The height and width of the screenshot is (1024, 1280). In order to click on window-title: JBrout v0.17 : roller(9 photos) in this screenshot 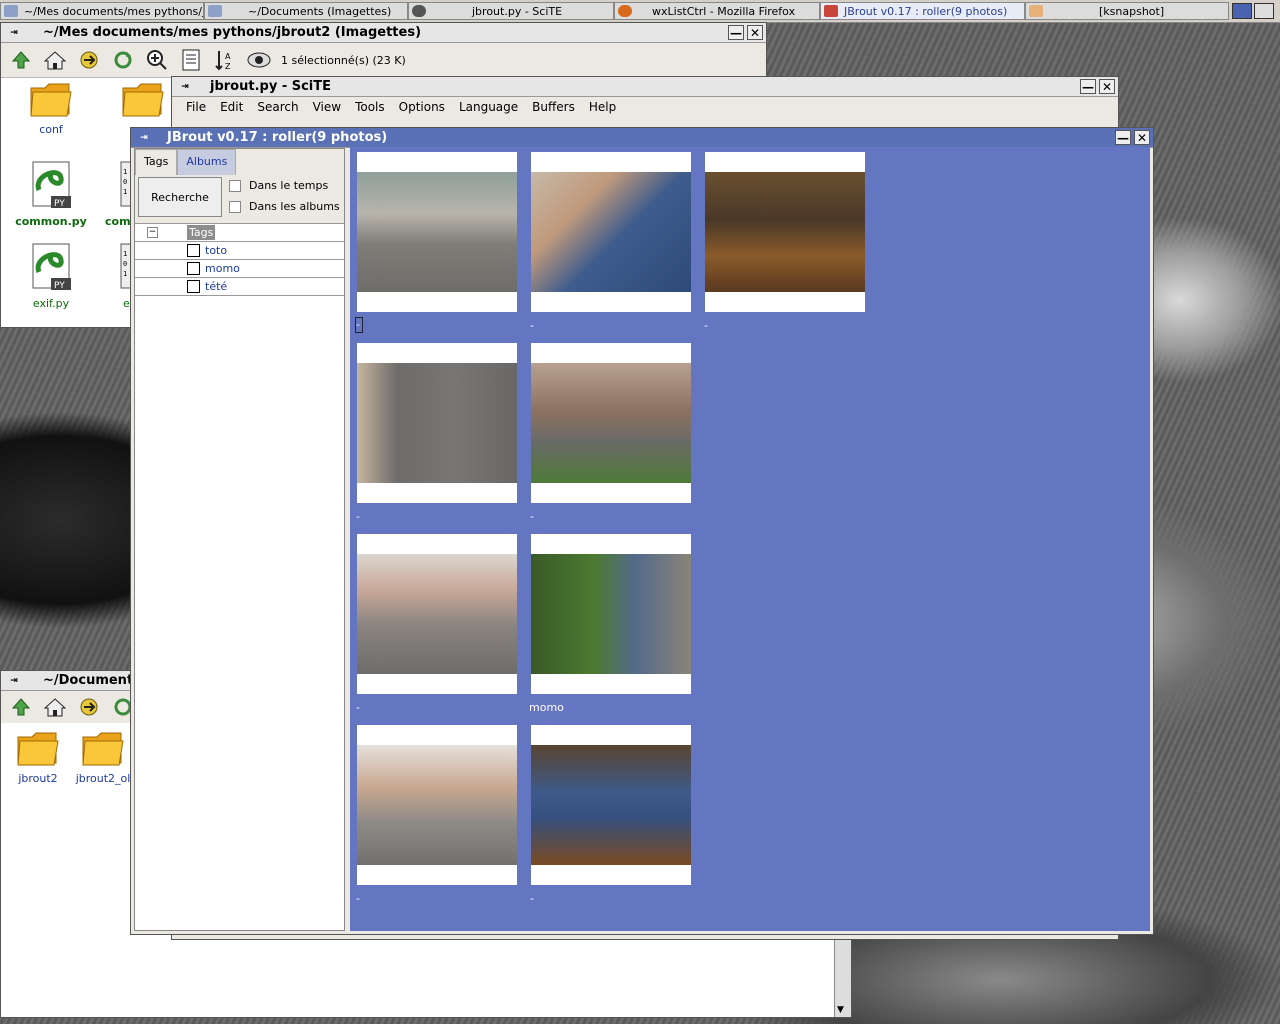, I will do `click(277, 137)`.